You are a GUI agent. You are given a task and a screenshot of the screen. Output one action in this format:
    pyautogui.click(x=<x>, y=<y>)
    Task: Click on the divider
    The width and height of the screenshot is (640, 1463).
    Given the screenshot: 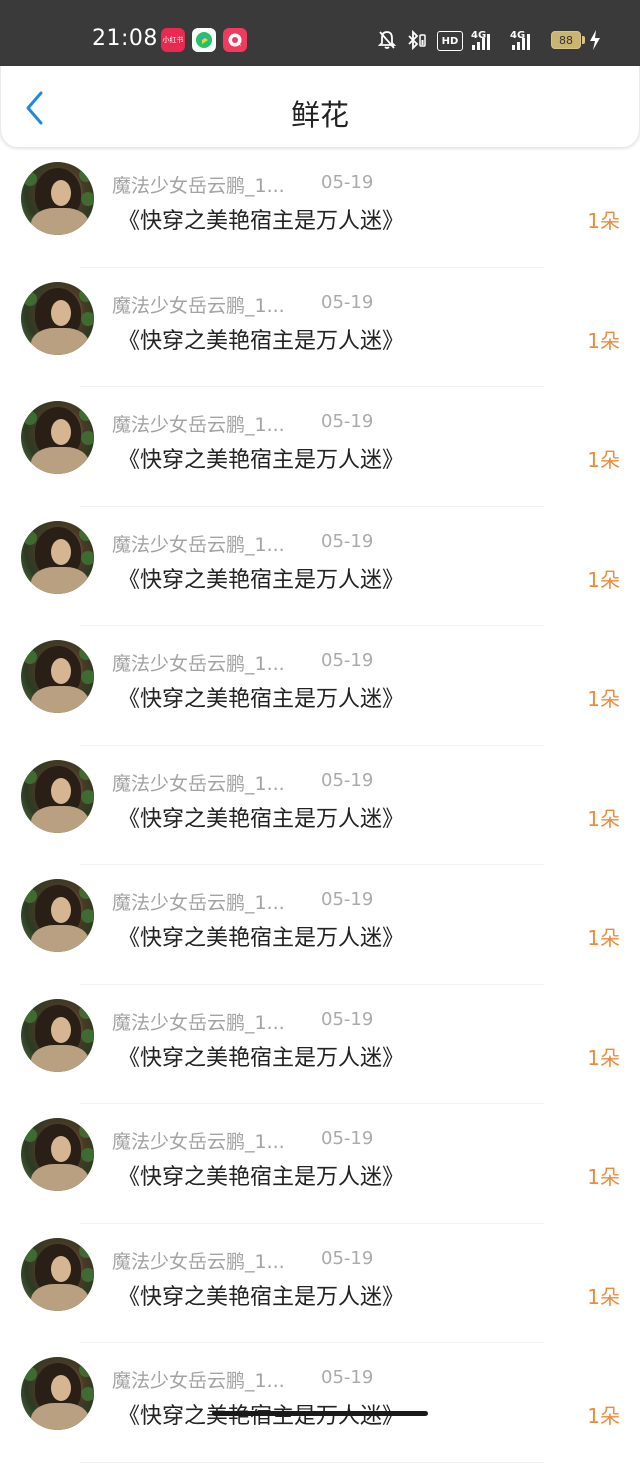 What is the action you would take?
    pyautogui.click(x=312, y=1462)
    